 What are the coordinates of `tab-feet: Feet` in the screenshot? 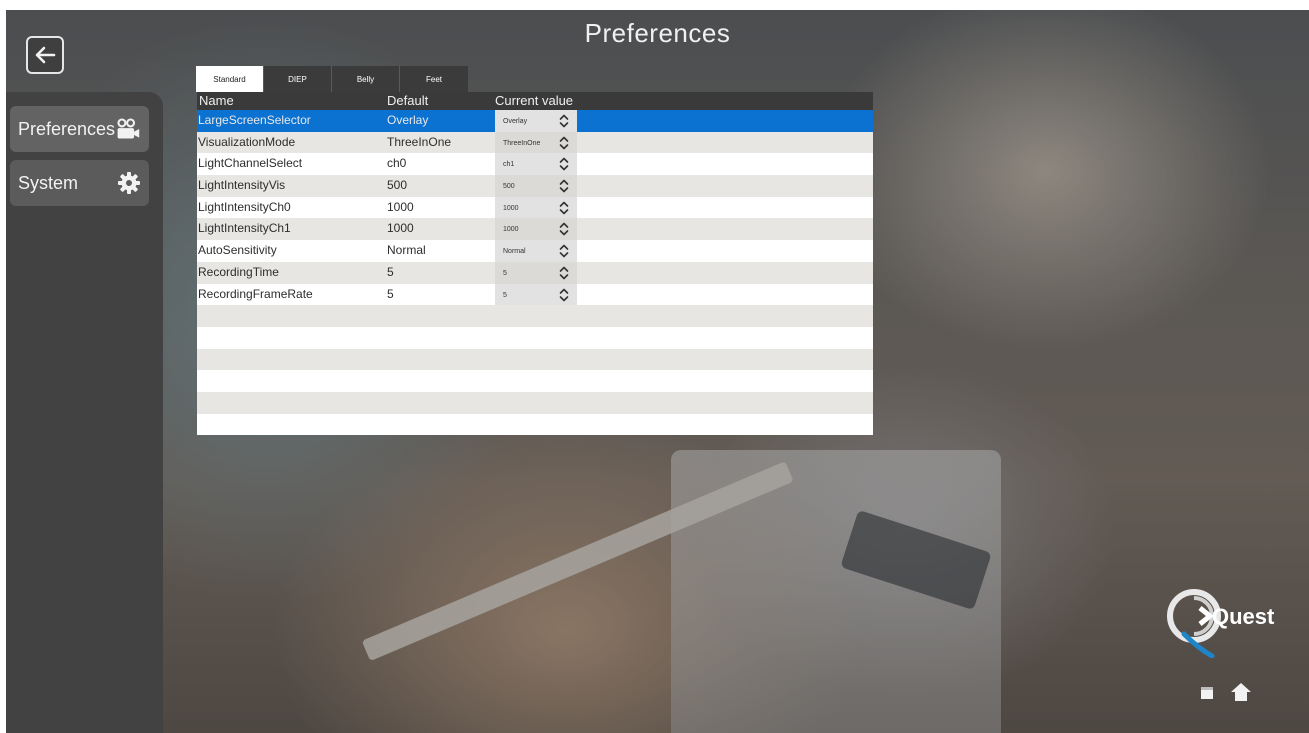 It's located at (434, 79).